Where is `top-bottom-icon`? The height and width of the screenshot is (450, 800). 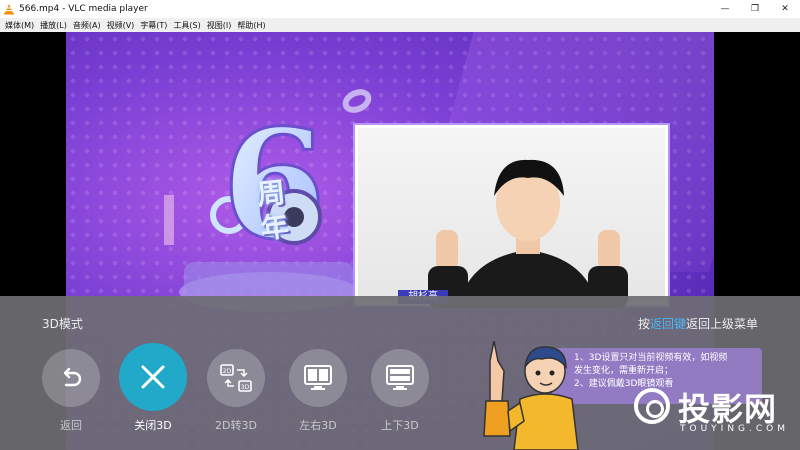 top-bottom-icon is located at coordinates (400, 377).